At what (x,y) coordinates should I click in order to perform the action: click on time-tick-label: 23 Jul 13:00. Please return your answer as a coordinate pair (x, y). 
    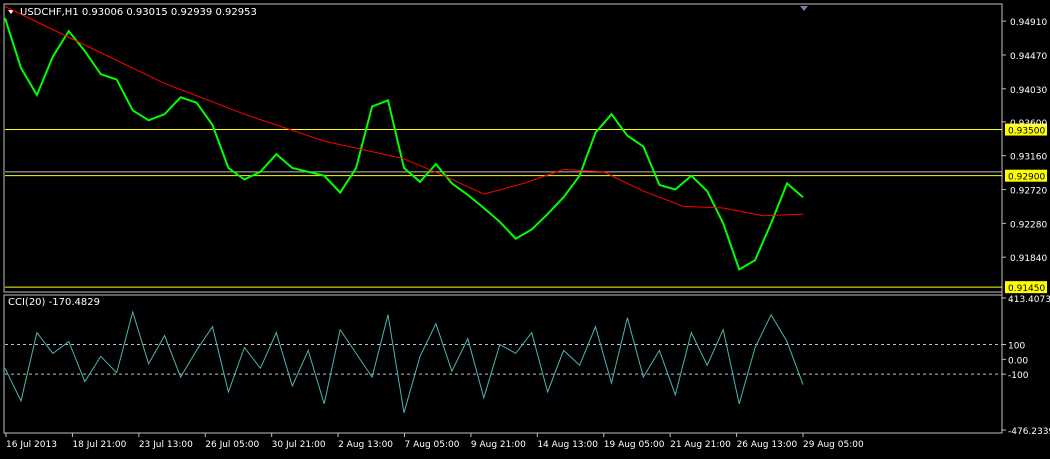
    Looking at the image, I should click on (166, 445).